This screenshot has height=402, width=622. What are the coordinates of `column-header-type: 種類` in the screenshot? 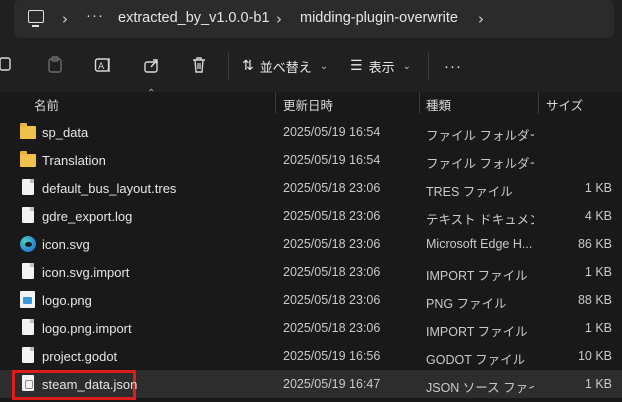 It's located at (438, 104).